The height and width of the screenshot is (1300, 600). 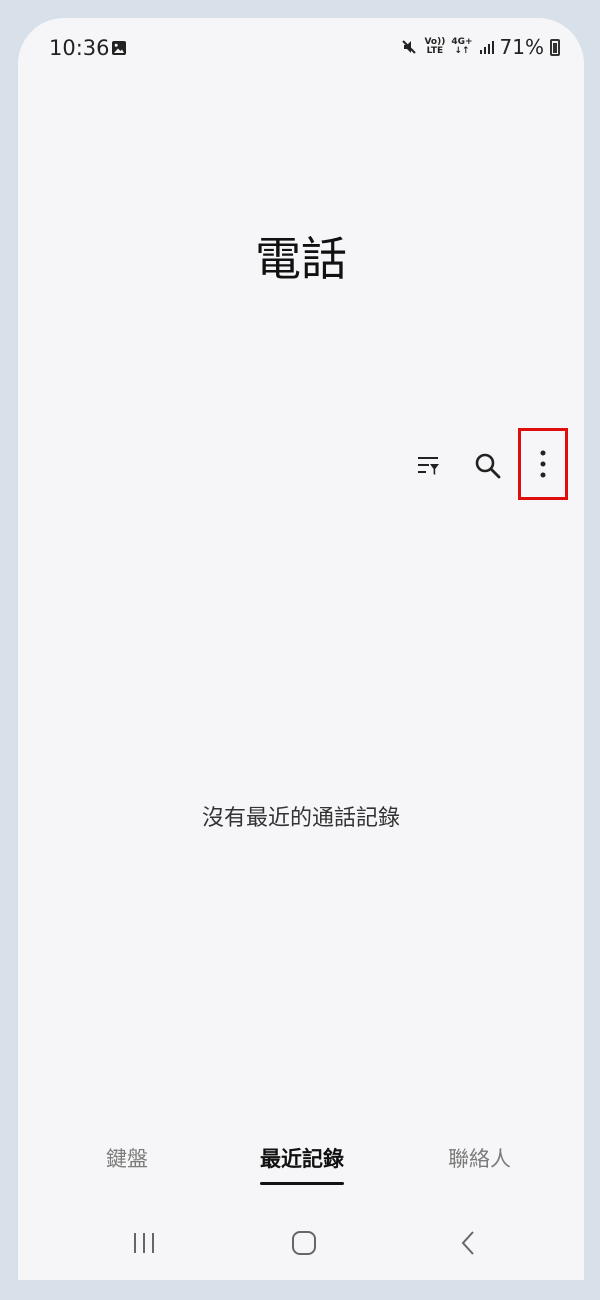 I want to click on toolbar, so click(x=486, y=466).